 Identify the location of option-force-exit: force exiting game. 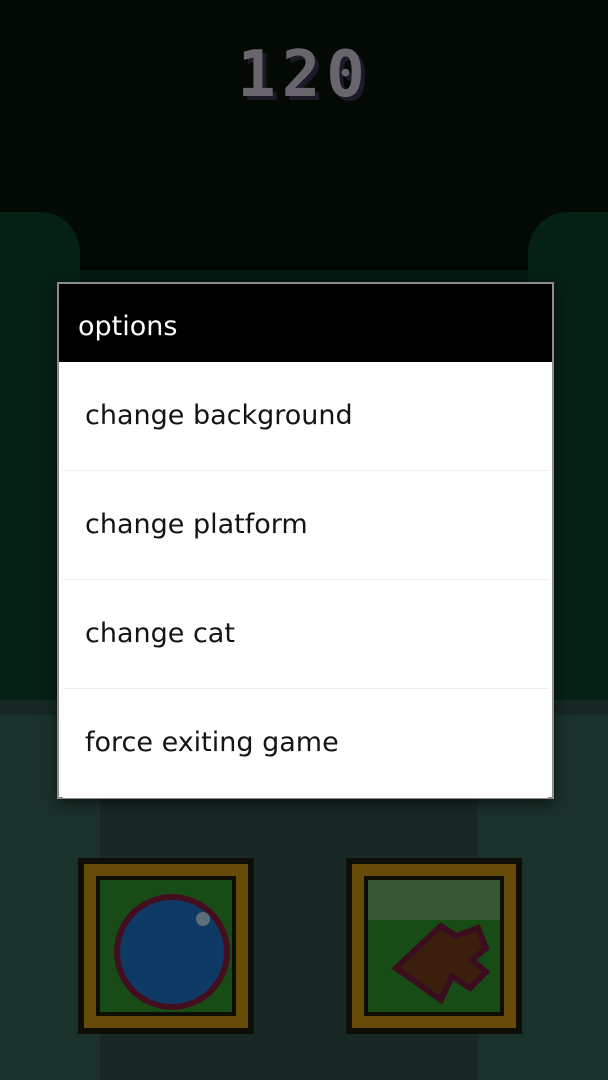
(305, 743).